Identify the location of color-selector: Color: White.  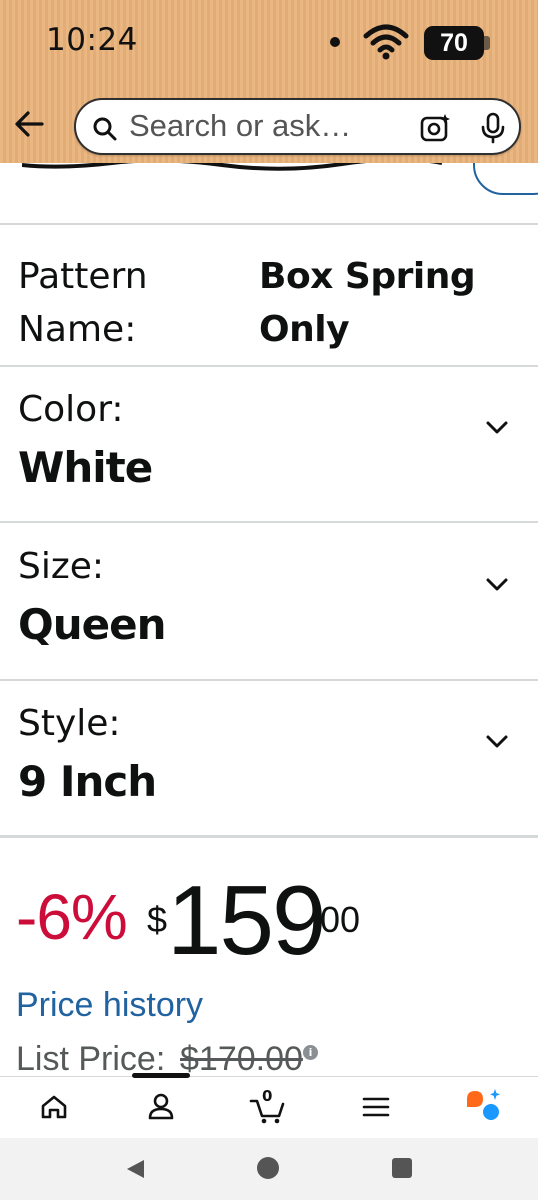
(269, 445).